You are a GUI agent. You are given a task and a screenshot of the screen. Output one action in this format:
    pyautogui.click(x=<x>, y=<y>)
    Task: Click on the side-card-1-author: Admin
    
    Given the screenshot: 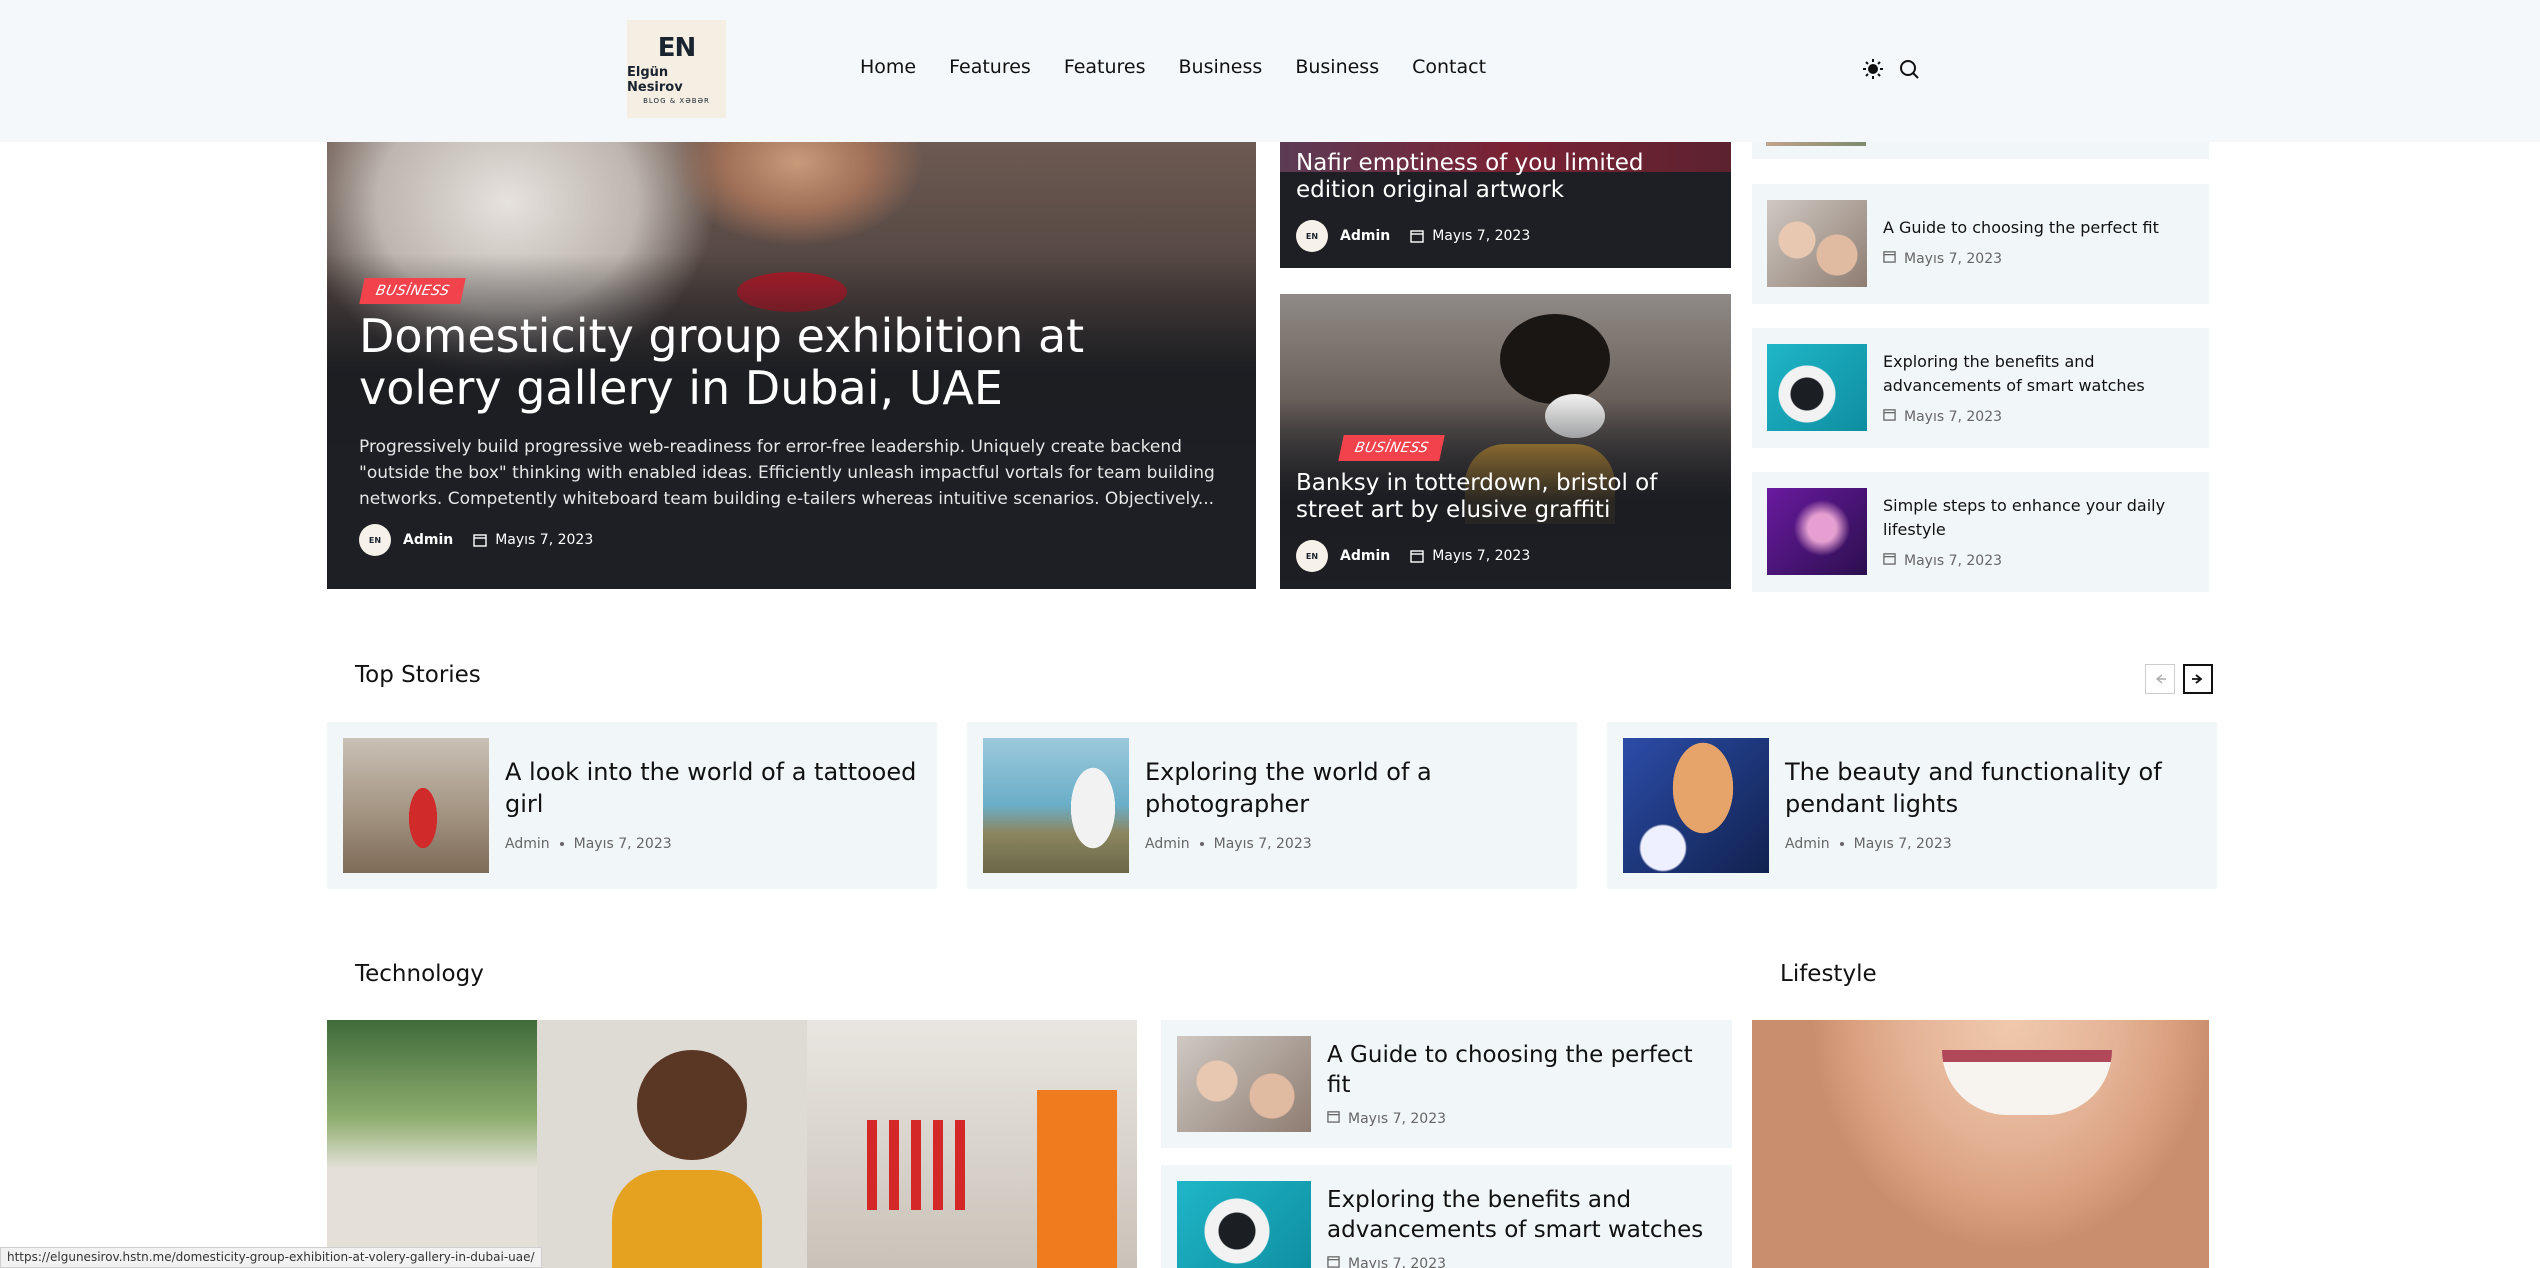 What is the action you would take?
    pyautogui.click(x=1365, y=236)
    